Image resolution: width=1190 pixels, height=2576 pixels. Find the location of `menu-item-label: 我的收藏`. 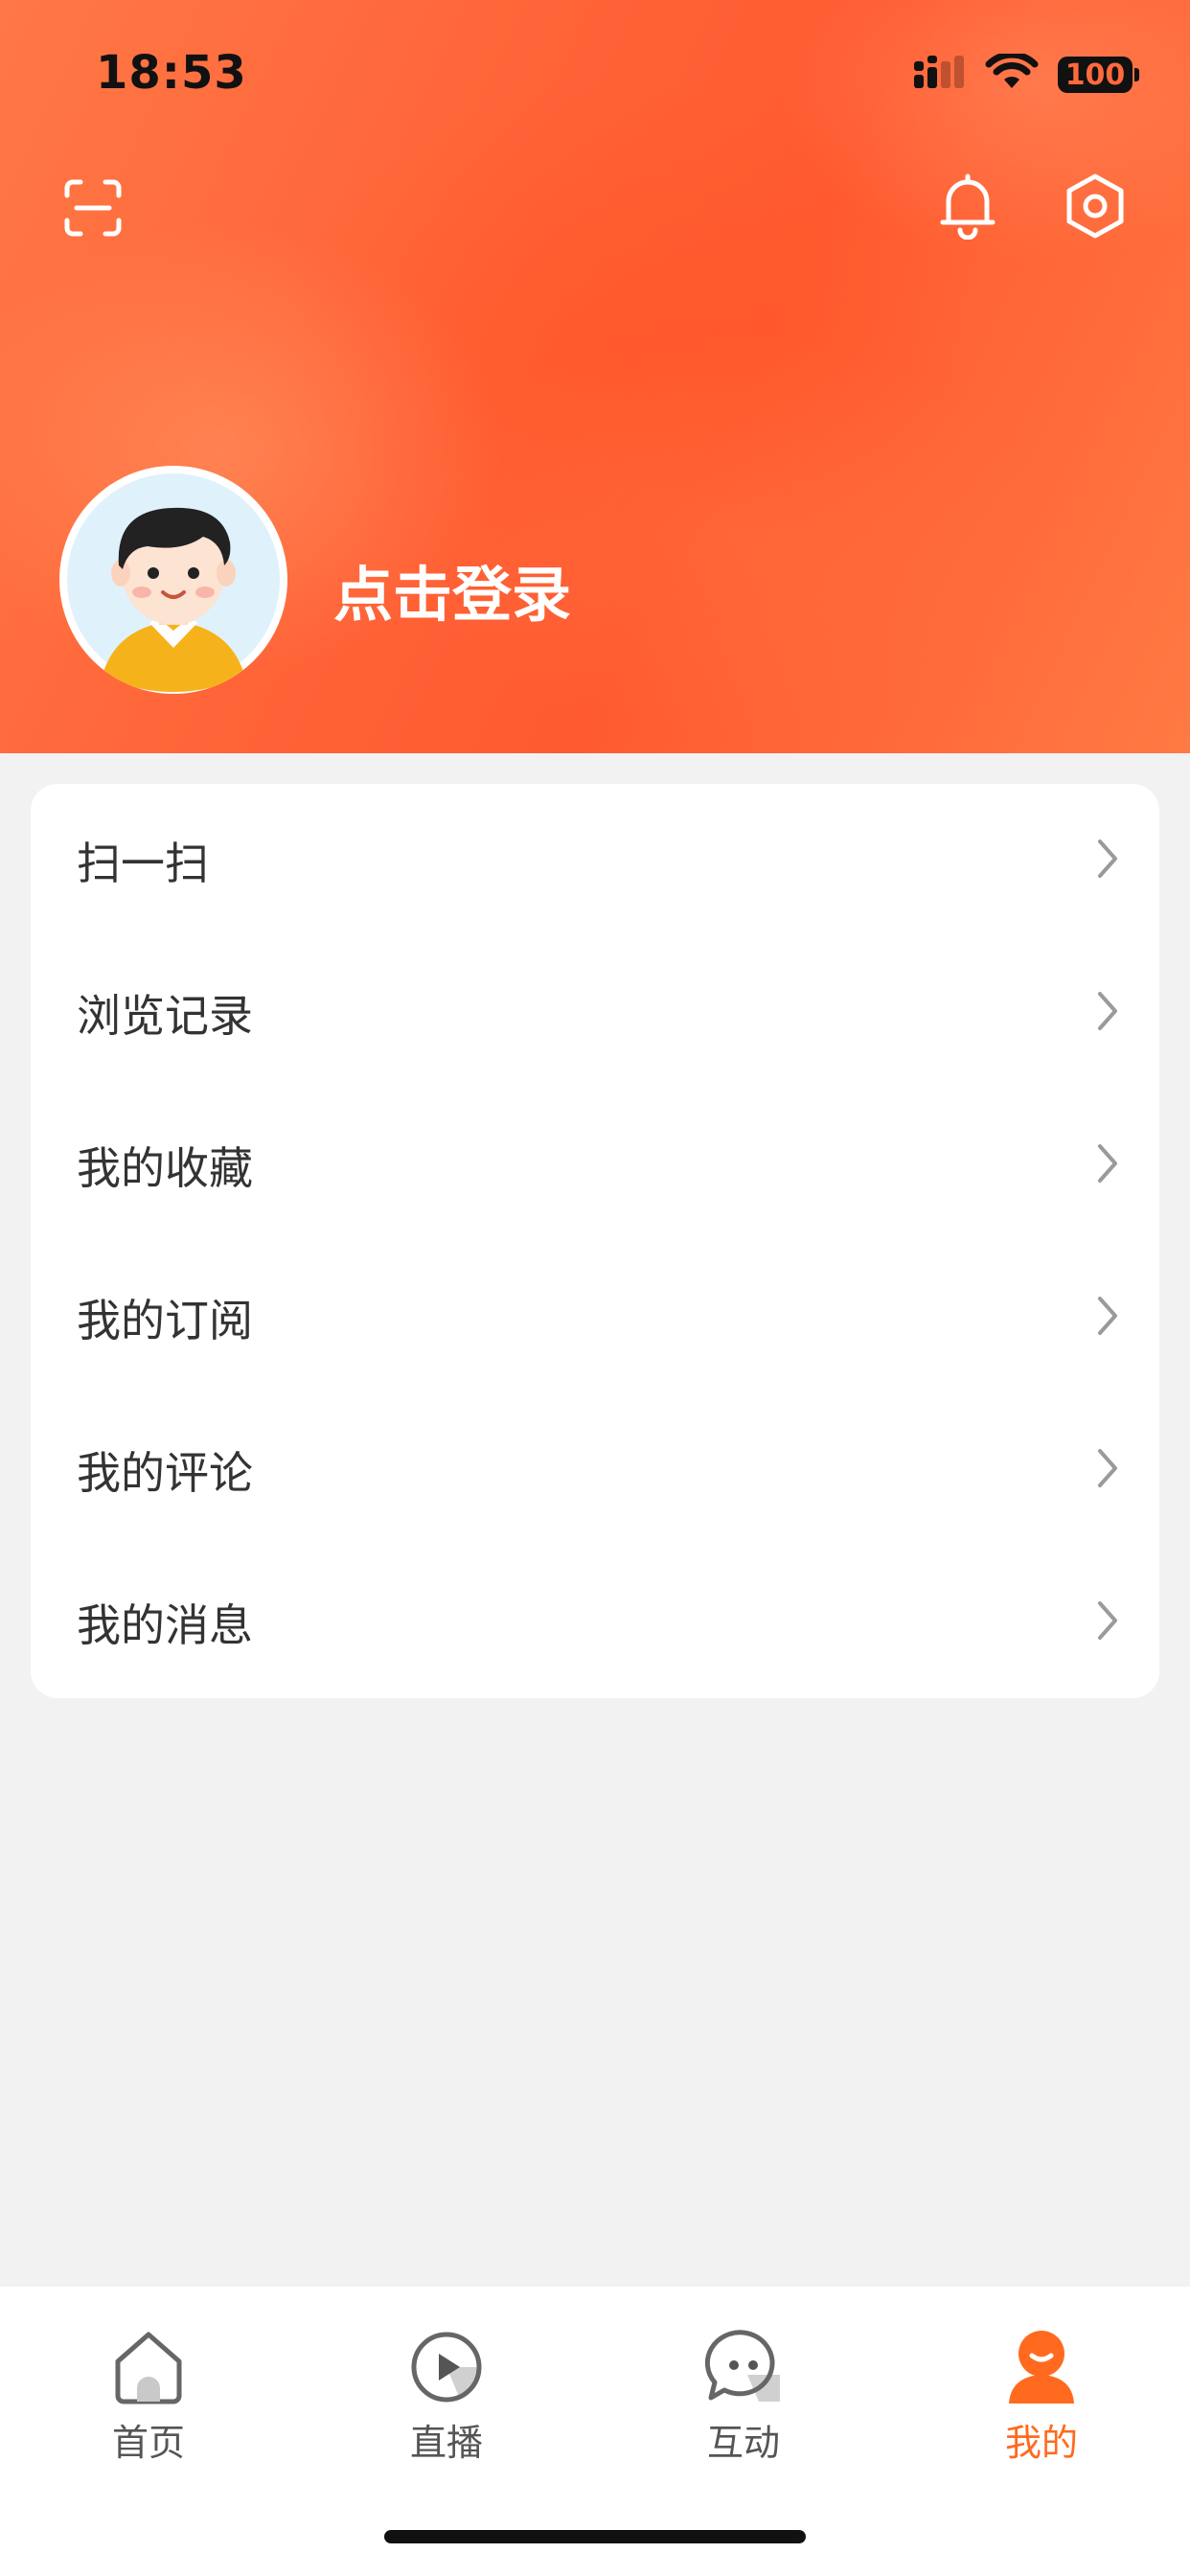

menu-item-label: 我的收藏 is located at coordinates (165, 1167).